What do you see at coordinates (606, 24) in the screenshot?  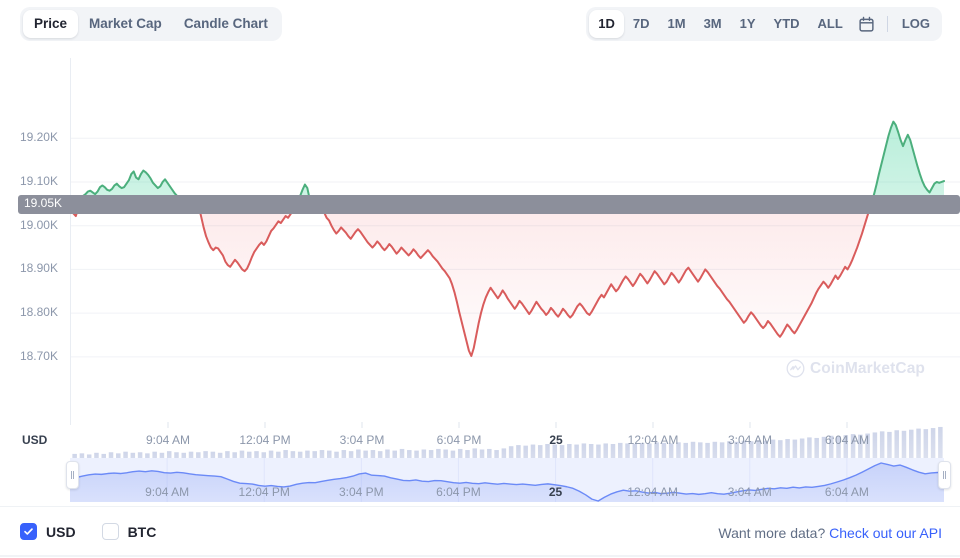 I see `range-1d: 1D` at bounding box center [606, 24].